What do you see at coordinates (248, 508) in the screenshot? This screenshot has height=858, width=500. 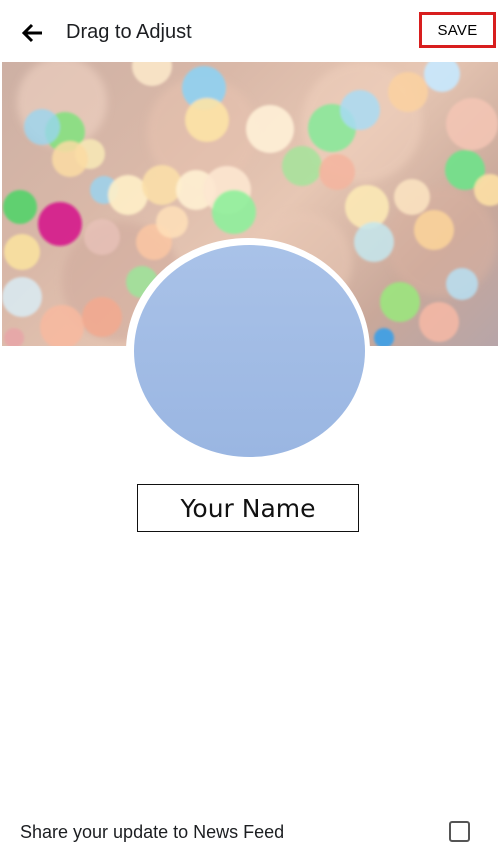 I see `profile-name: Your Name` at bounding box center [248, 508].